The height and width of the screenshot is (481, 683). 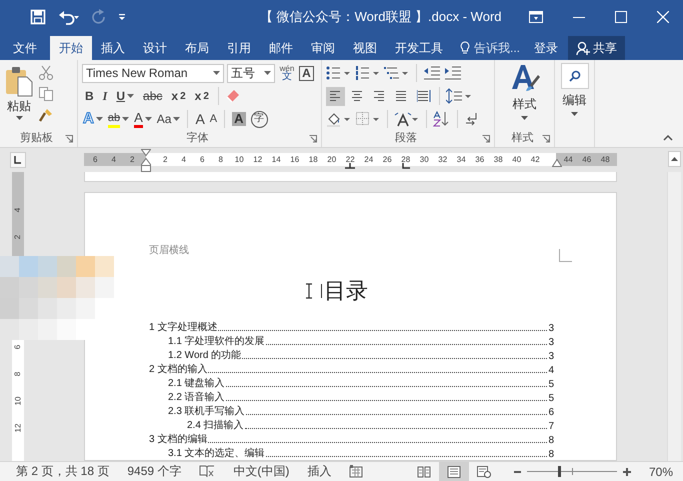 I want to click on numbering-icon, so click(x=368, y=73).